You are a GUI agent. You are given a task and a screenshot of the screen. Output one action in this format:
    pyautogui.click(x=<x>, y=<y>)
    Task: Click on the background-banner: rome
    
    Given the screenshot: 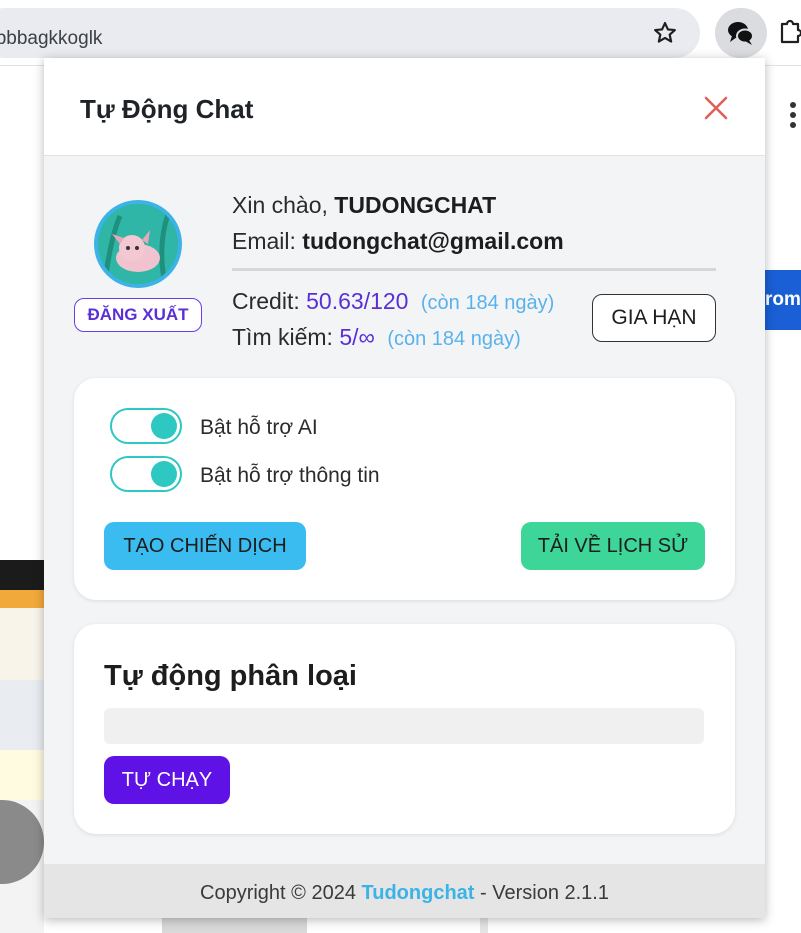 What is the action you would take?
    pyautogui.click(x=783, y=300)
    